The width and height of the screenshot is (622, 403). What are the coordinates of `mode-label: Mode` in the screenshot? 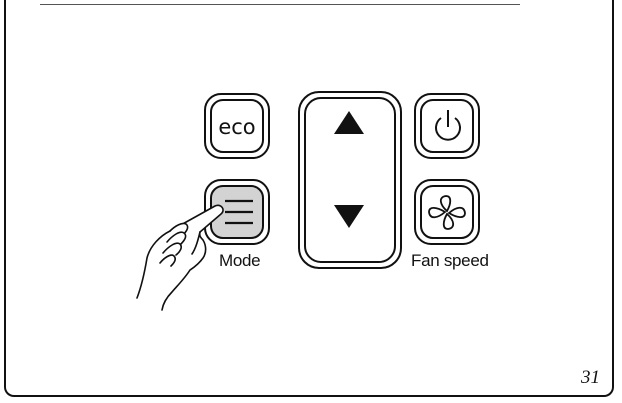 It's located at (240, 260).